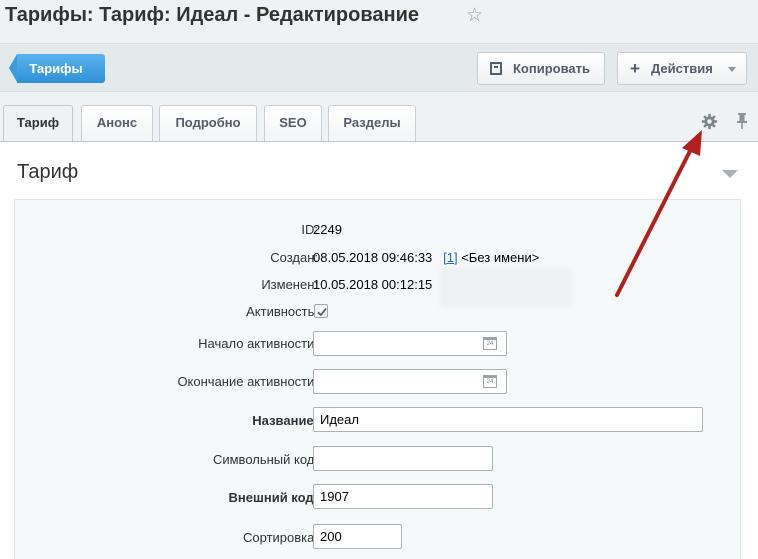  What do you see at coordinates (403, 496) in the screenshot?
I see `xml-id-input: 1907` at bounding box center [403, 496].